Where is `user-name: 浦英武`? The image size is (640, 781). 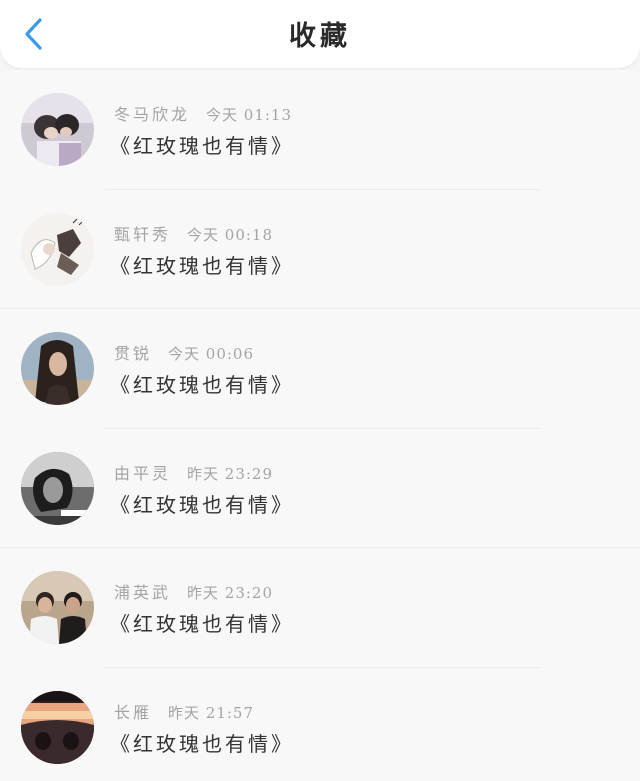 user-name: 浦英武 is located at coordinates (143, 592).